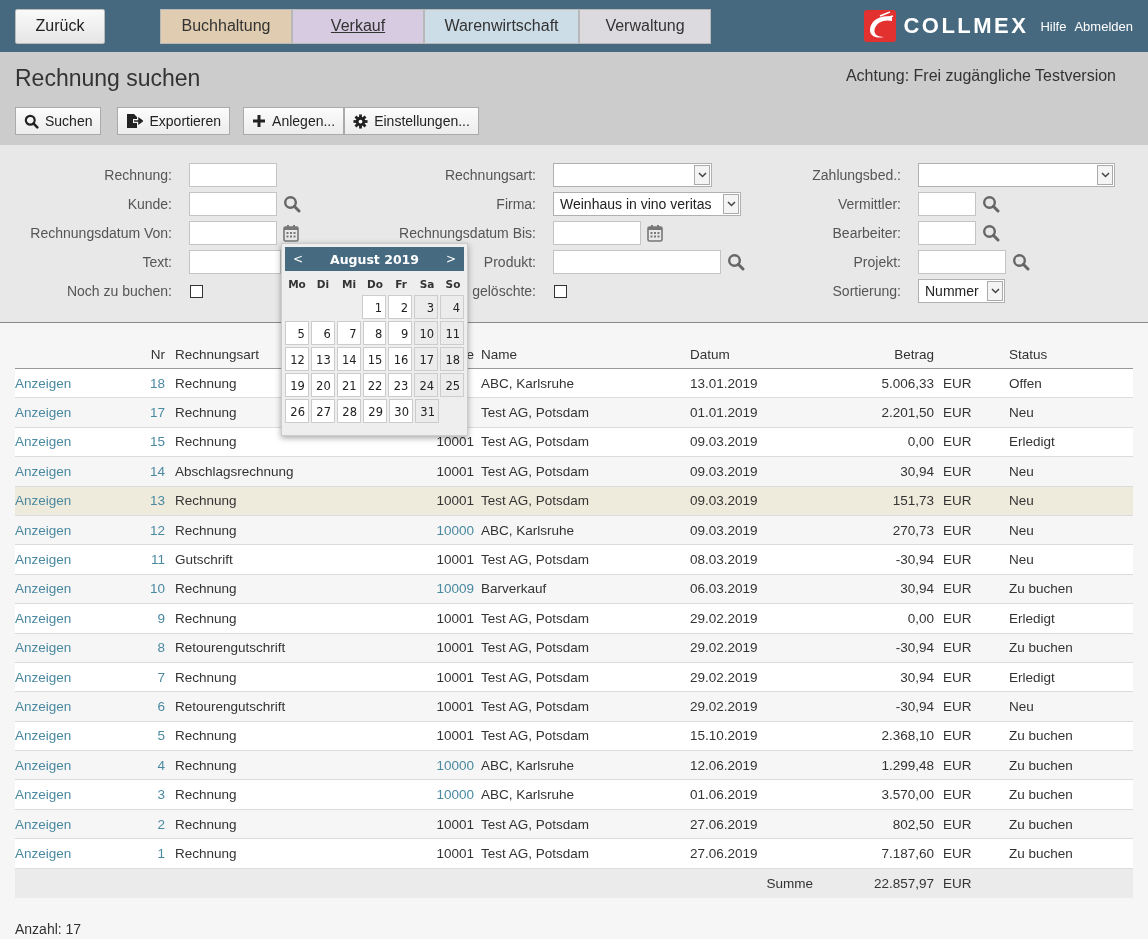  Describe the element at coordinates (574, 854) in the screenshot. I see `table-row: Anzeigen 1 Rechnung 10001 Test AG, Potsdam 27.06.2019 7.187,60 EUR Zu buchen` at that location.